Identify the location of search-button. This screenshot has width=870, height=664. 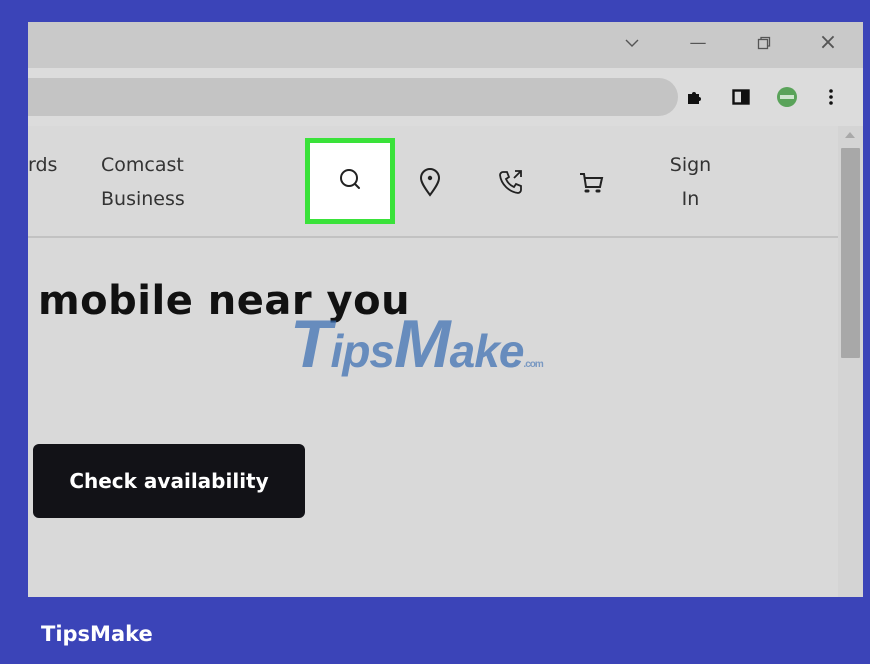
(350, 181).